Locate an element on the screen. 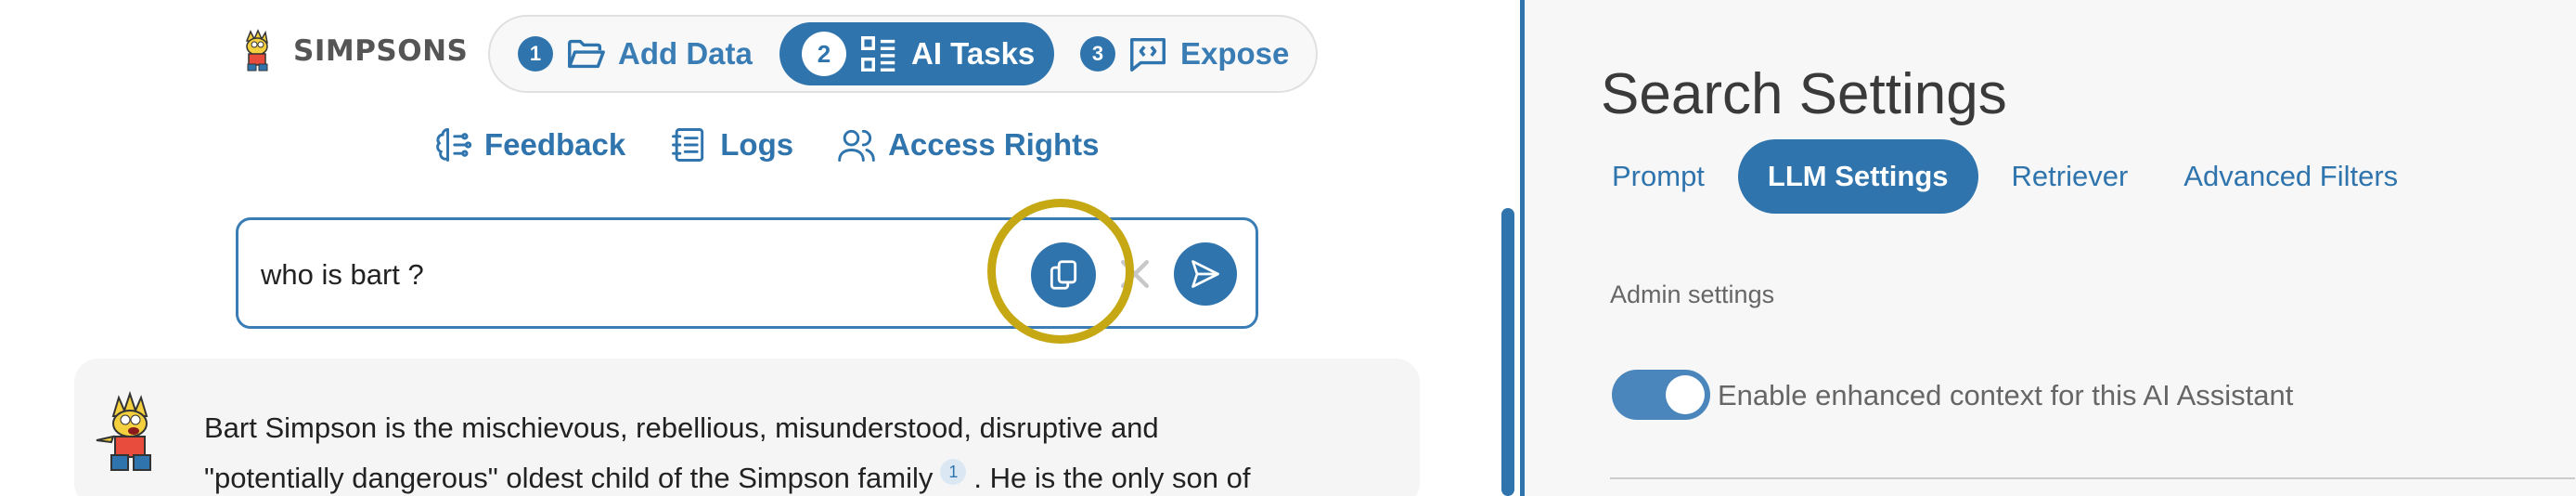 The height and width of the screenshot is (496, 2576). clear-button is located at coordinates (1135, 274).